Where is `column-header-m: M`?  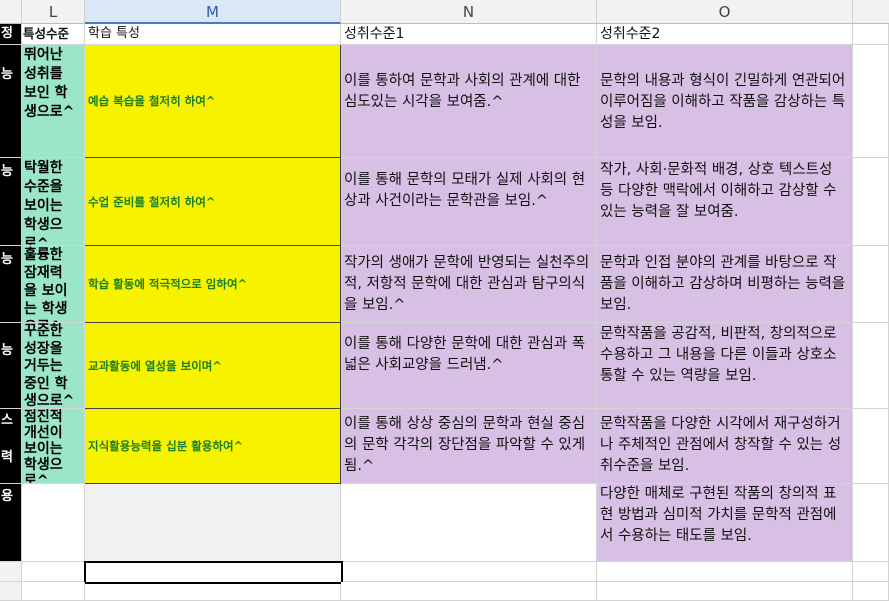
column-header-m: M is located at coordinates (213, 12).